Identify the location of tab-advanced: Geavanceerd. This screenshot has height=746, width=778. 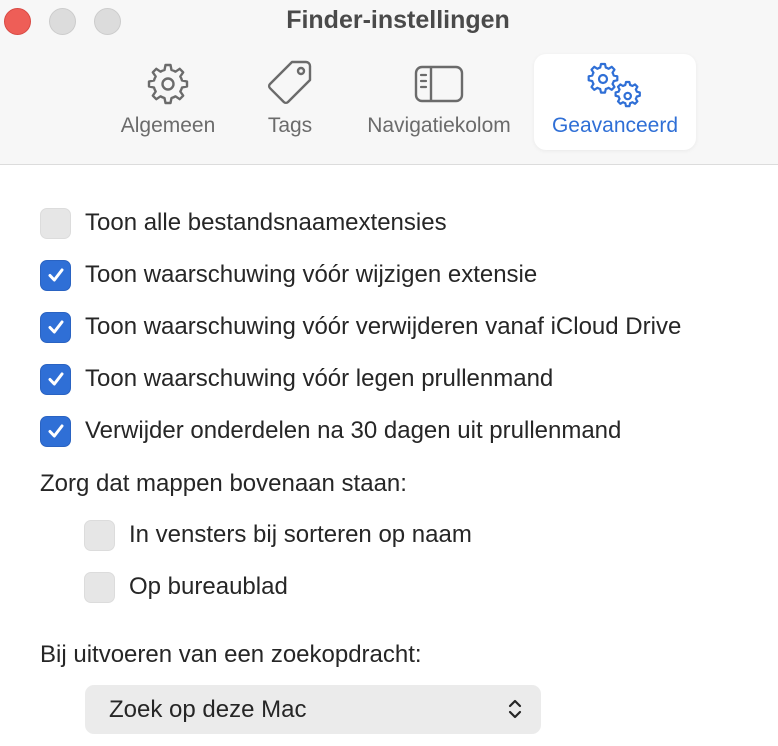
(615, 102).